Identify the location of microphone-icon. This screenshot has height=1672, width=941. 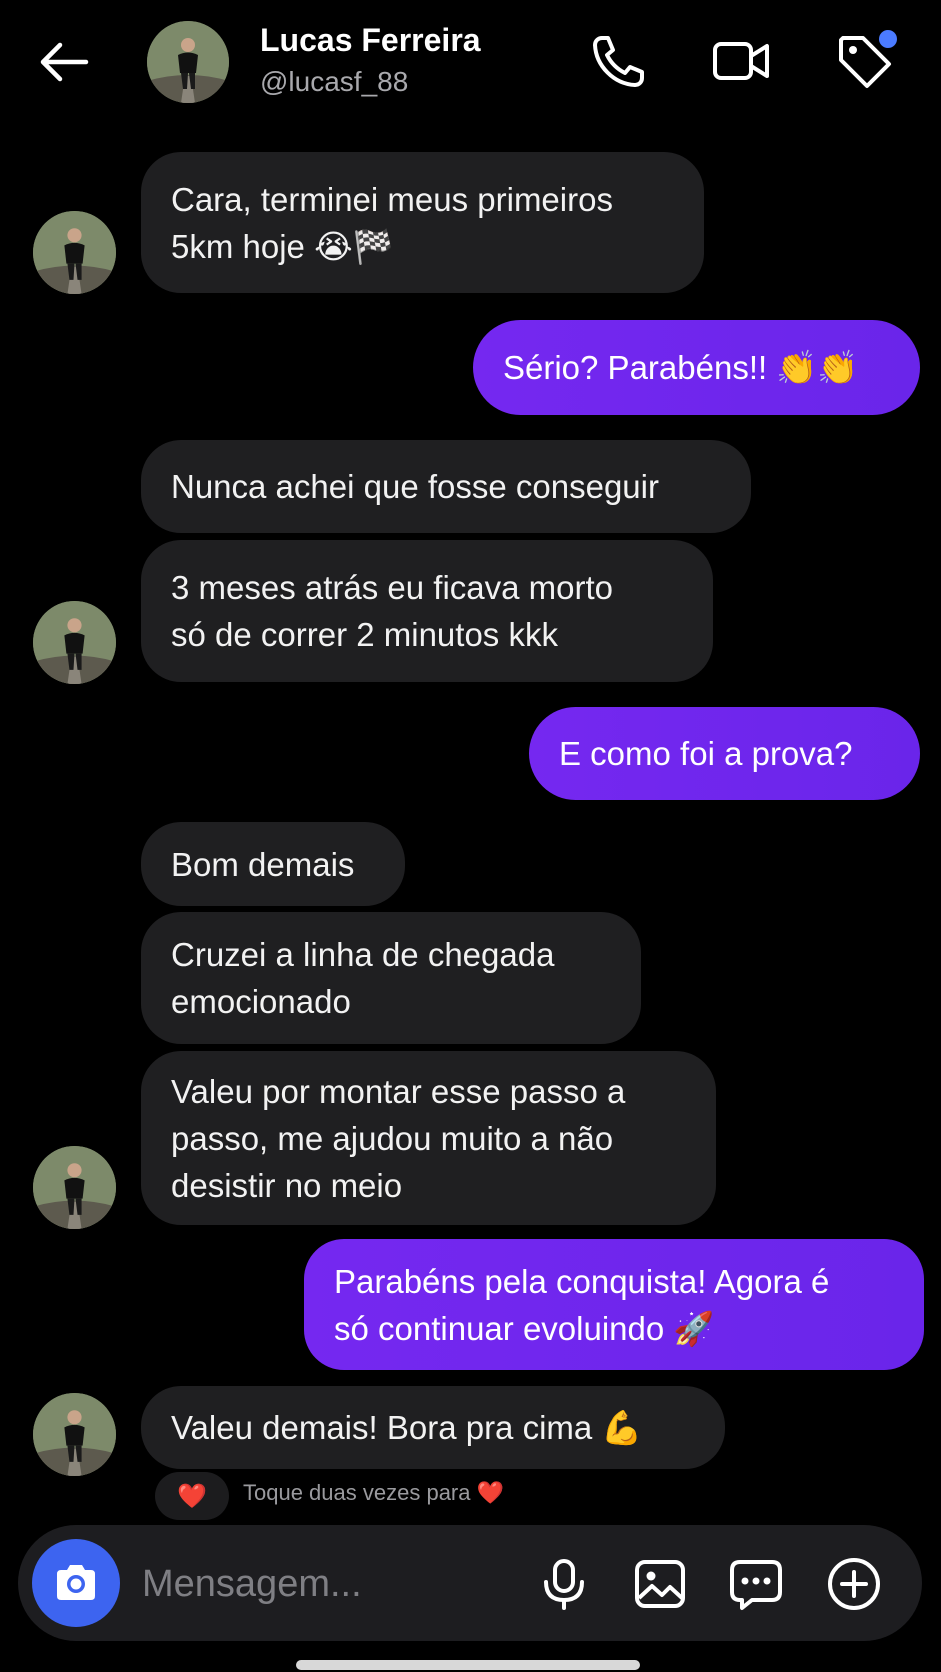
(564, 1584).